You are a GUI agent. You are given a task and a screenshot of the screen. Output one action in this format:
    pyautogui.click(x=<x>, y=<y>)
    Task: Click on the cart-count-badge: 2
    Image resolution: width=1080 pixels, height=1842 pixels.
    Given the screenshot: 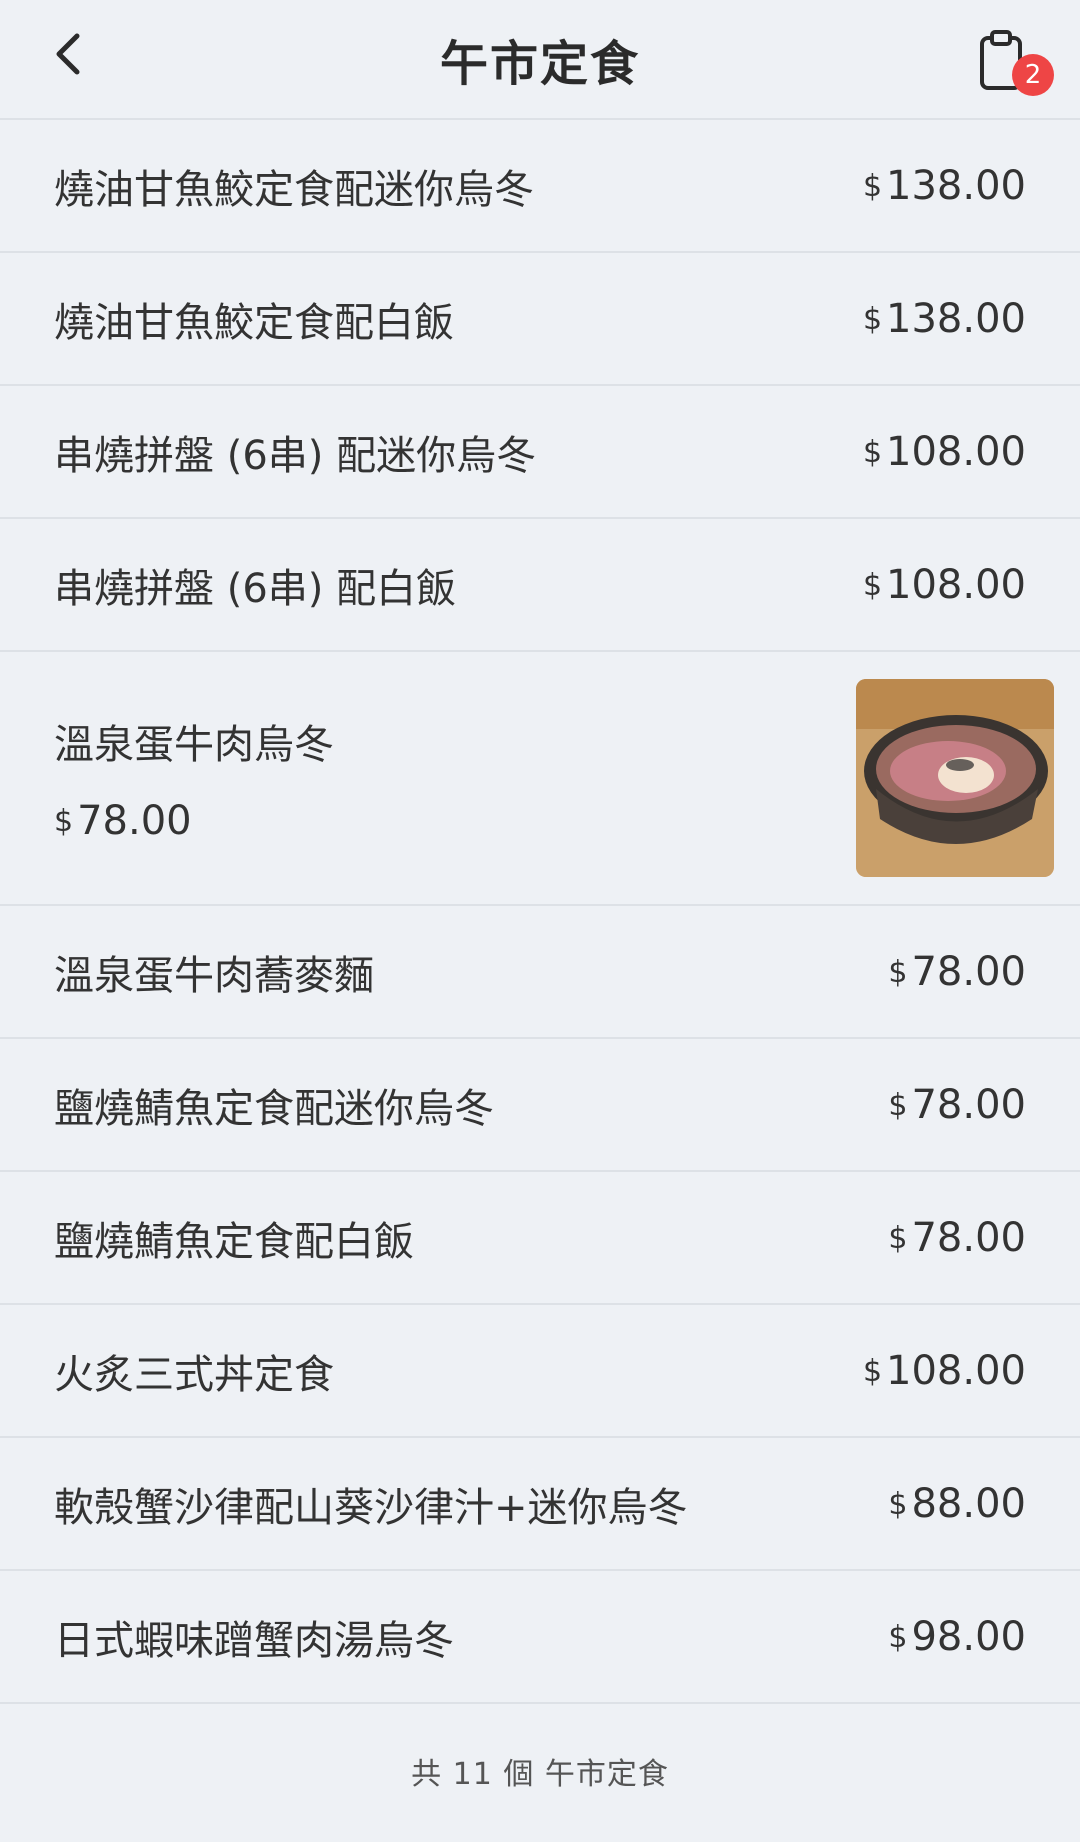 What is the action you would take?
    pyautogui.click(x=1033, y=75)
    